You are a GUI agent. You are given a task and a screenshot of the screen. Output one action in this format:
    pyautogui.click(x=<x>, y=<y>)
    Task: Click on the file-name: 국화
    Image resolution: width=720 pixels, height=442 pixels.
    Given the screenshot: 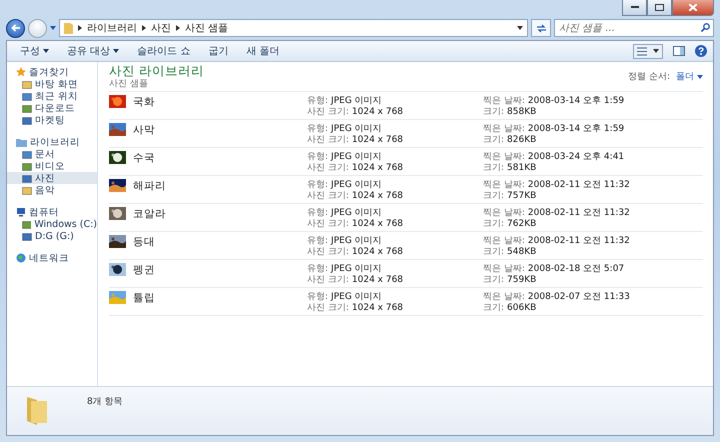 What is the action you would take?
    pyautogui.click(x=144, y=101)
    